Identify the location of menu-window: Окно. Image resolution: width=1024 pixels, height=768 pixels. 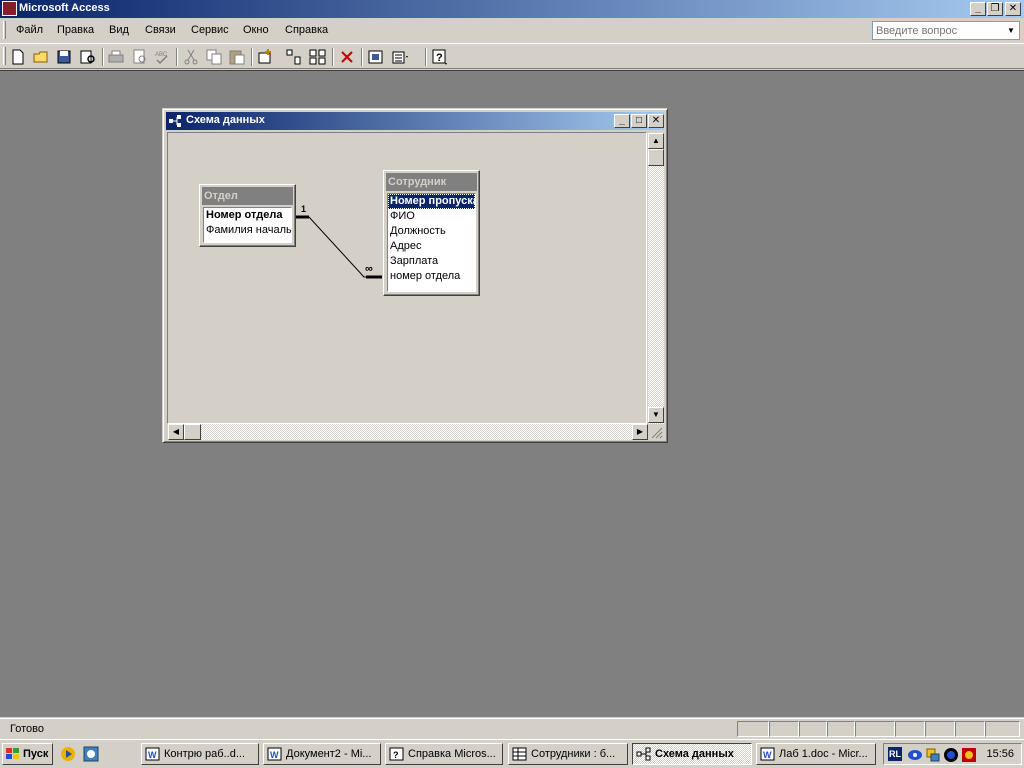
(256, 30).